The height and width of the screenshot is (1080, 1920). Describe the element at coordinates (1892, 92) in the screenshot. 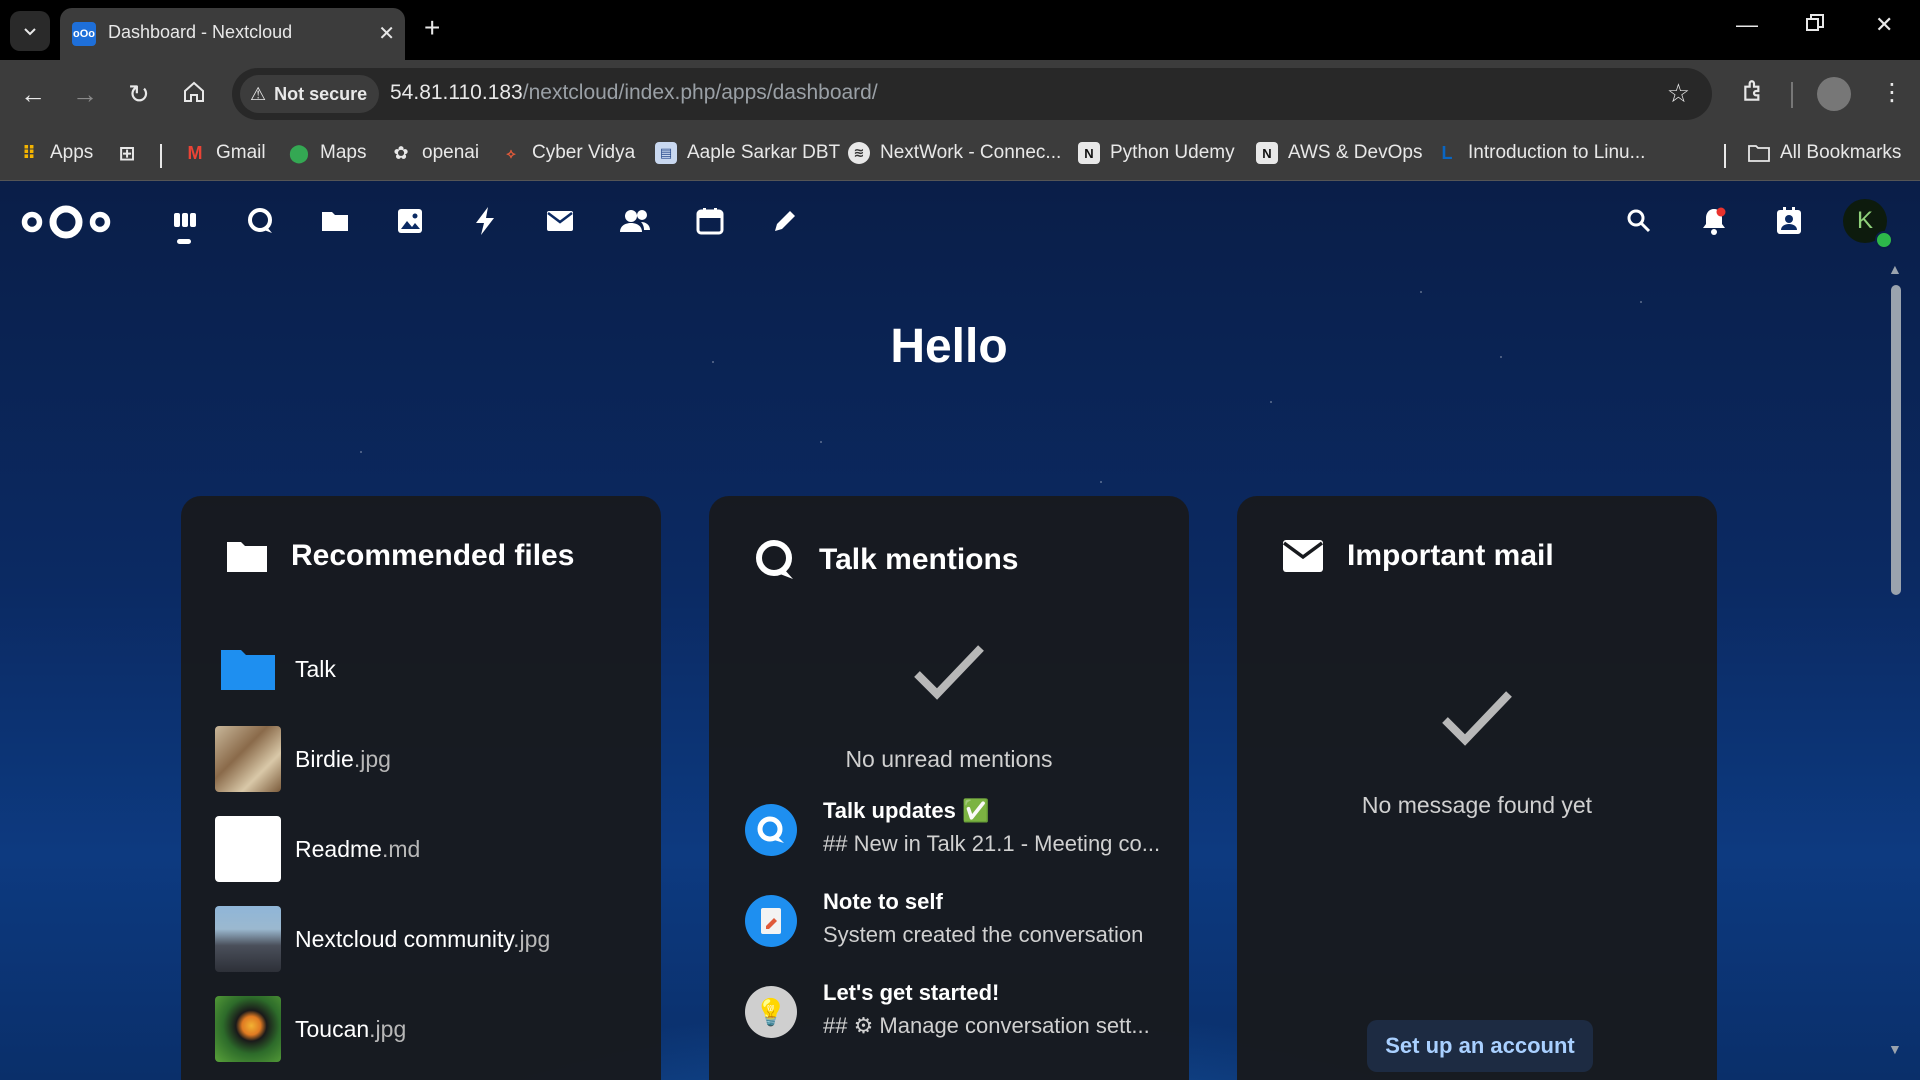

I see `menu-kebab-icon: ⋮` at that location.